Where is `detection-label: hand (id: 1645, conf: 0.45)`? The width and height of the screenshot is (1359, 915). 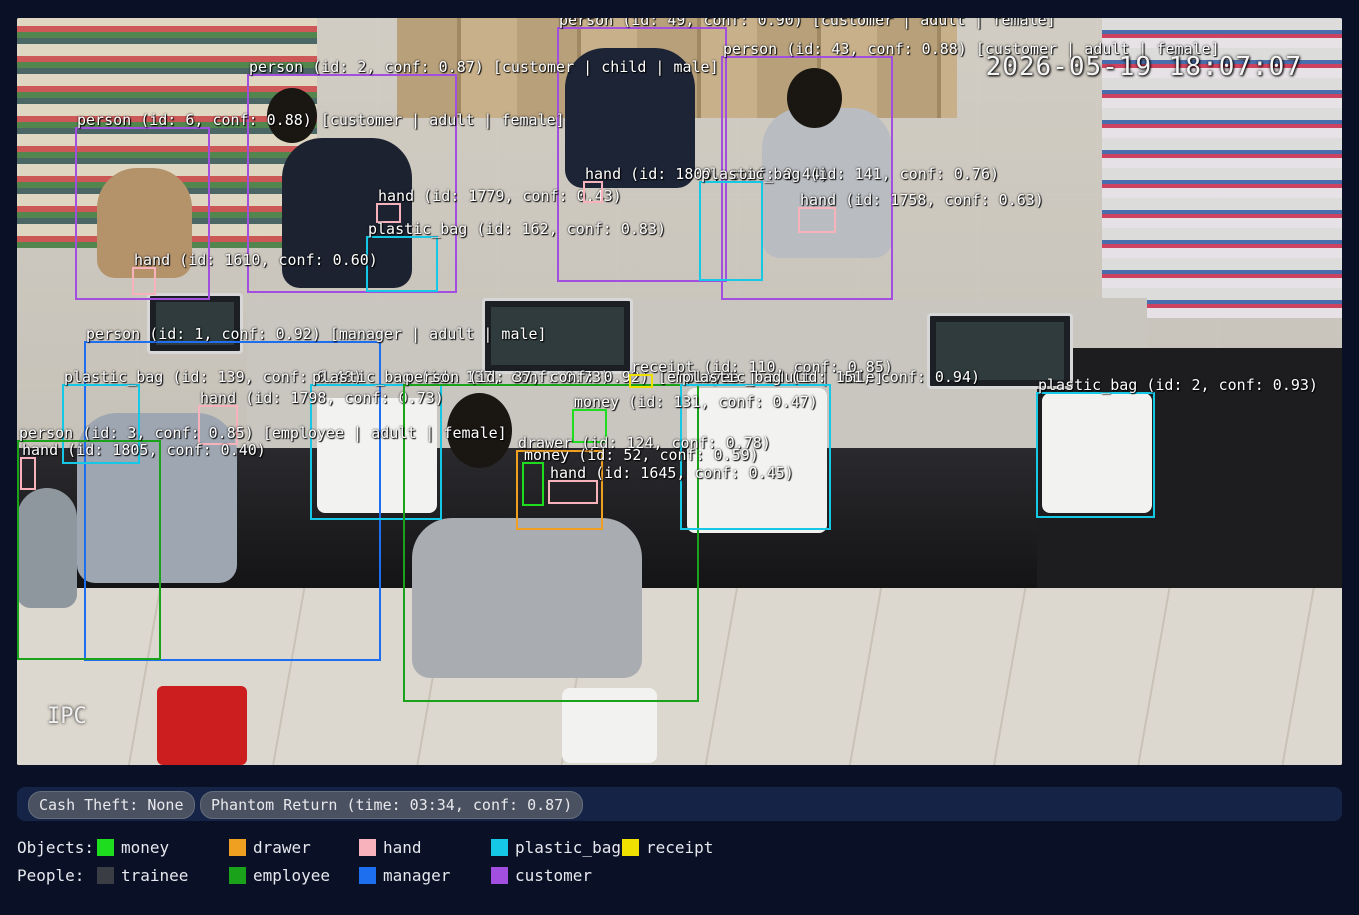 detection-label: hand (id: 1645, conf: 0.45) is located at coordinates (672, 473).